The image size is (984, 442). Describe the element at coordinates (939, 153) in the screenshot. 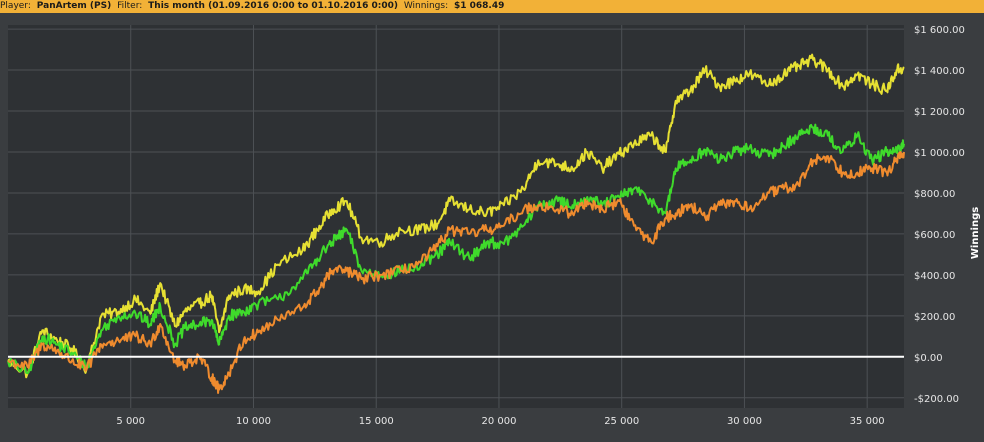

I see `y-tick-label: $1 000.00` at that location.